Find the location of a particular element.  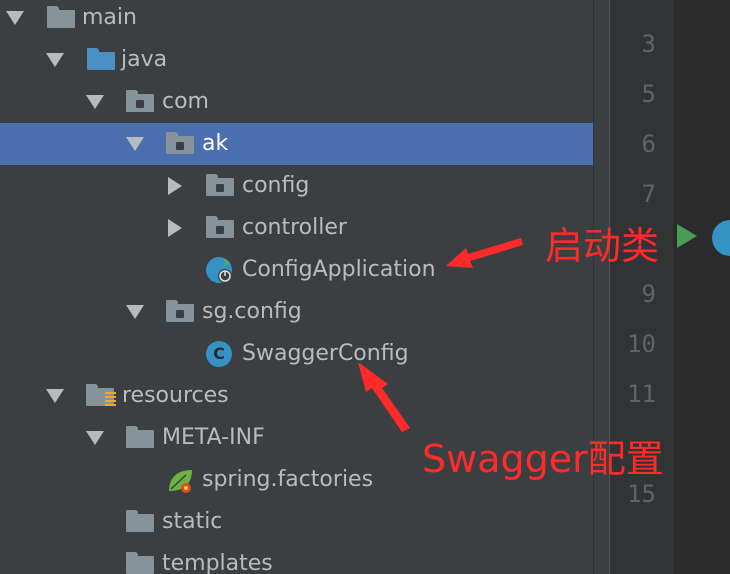

tree-item-controller: controller is located at coordinates (296, 228).